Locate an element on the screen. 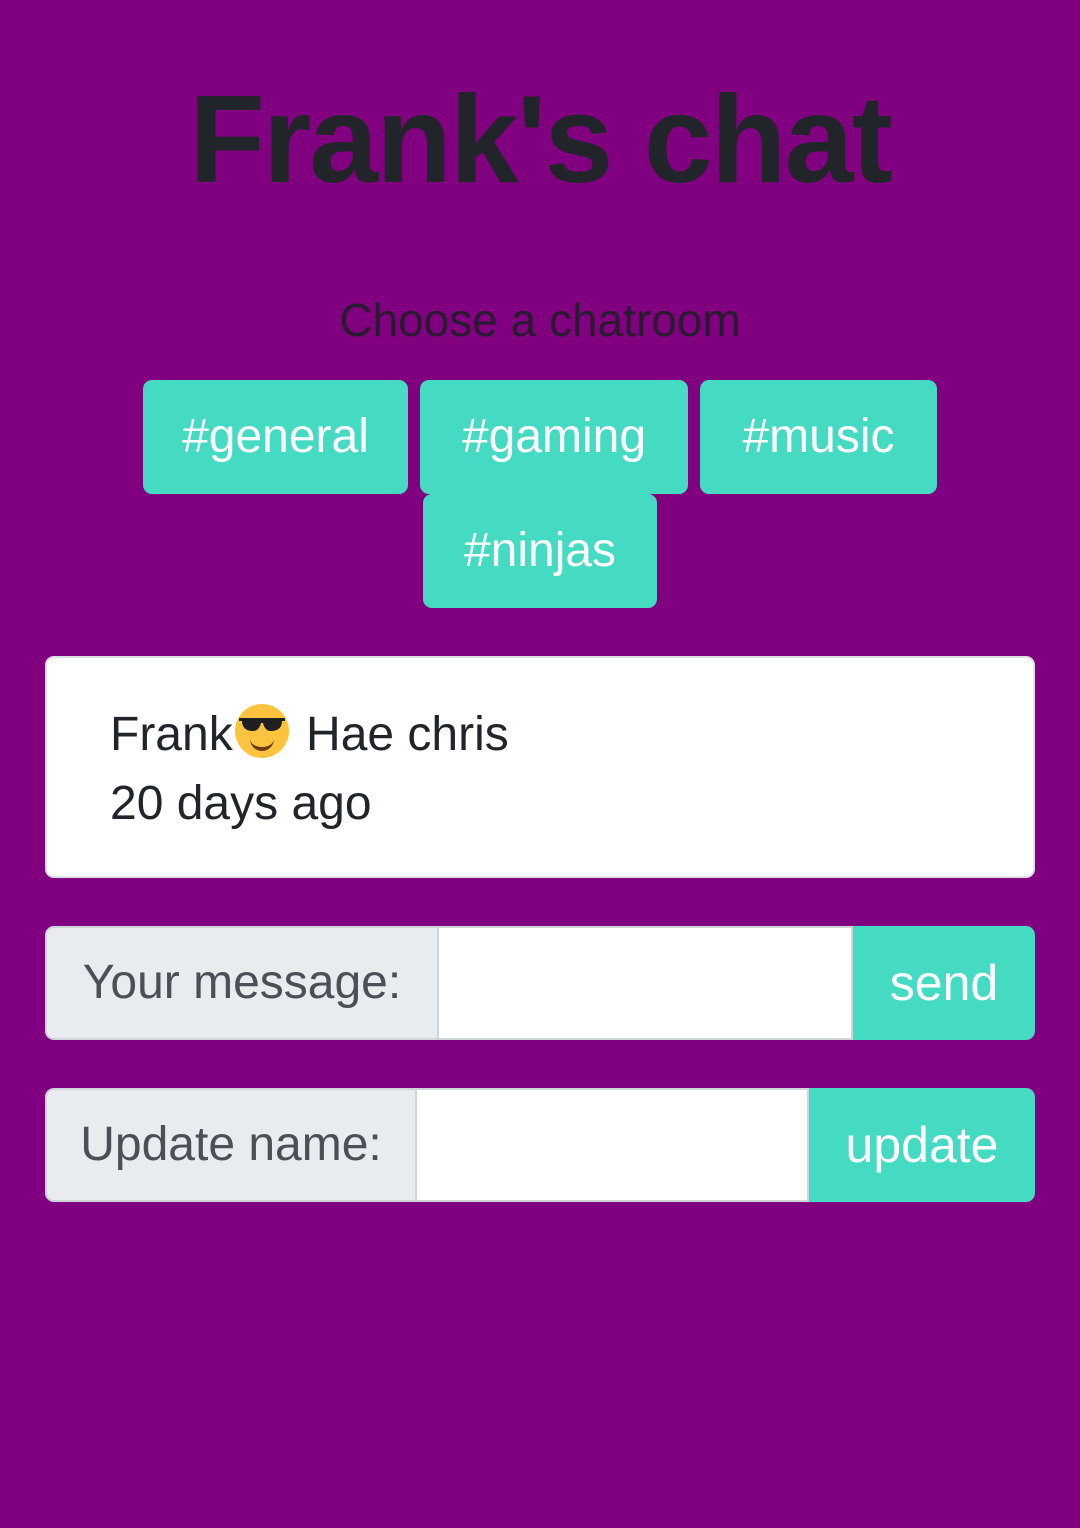 The image size is (1080, 1528). message-input is located at coordinates (646, 983).